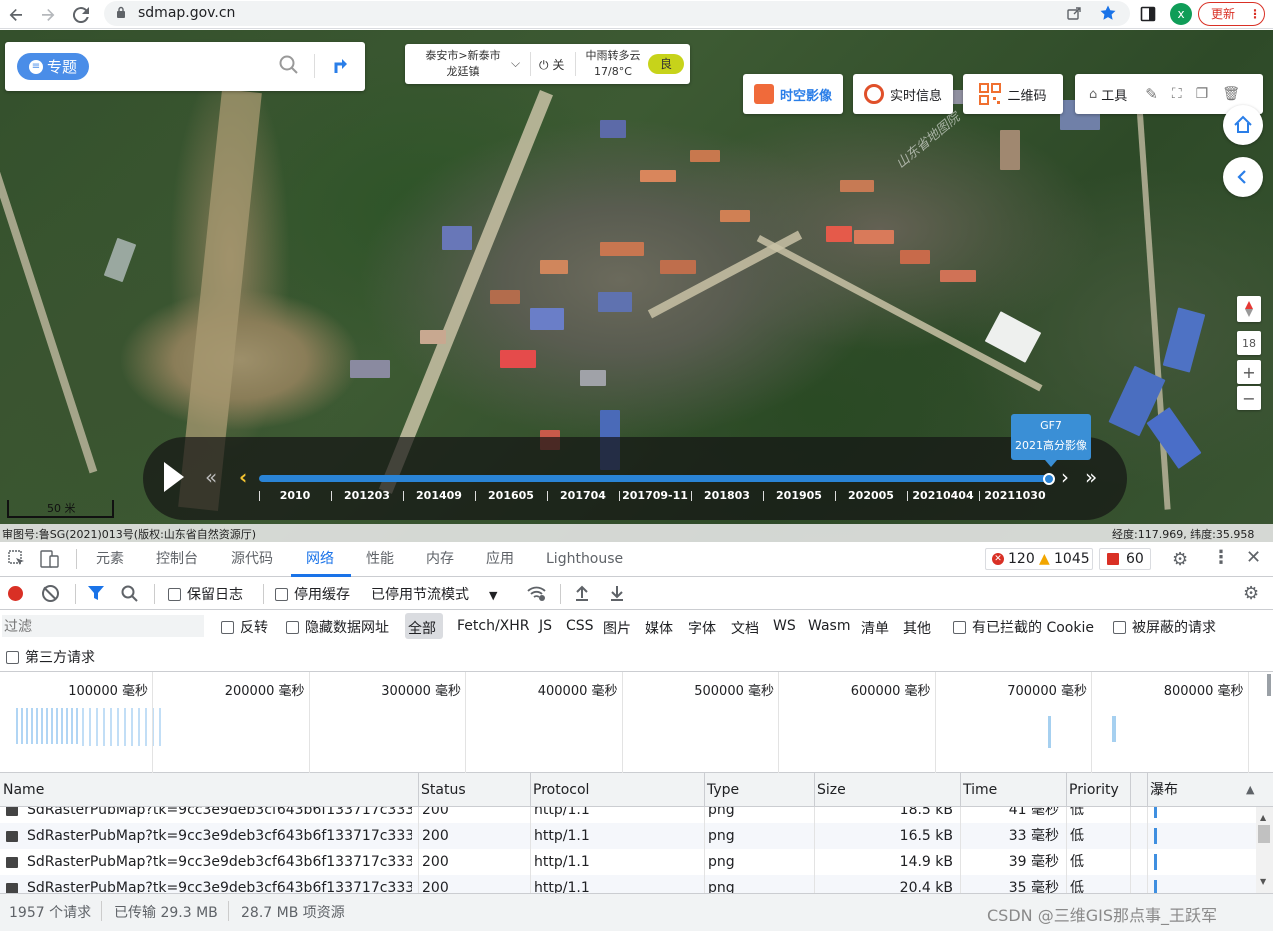 The height and width of the screenshot is (931, 1273). What do you see at coordinates (1108, 15) in the screenshot?
I see `bookmark-star-icon` at bounding box center [1108, 15].